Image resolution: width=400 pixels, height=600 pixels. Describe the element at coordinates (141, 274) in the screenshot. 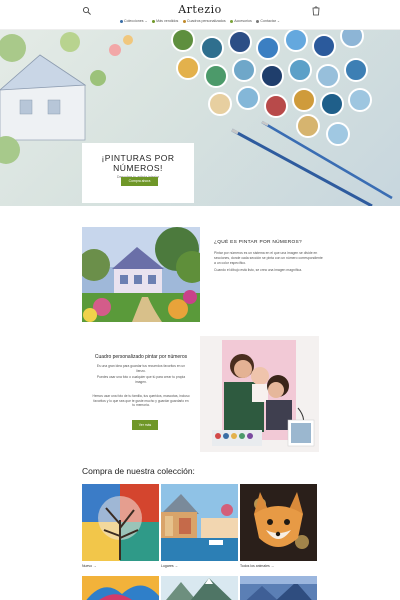

I see `painted-house-image` at that location.